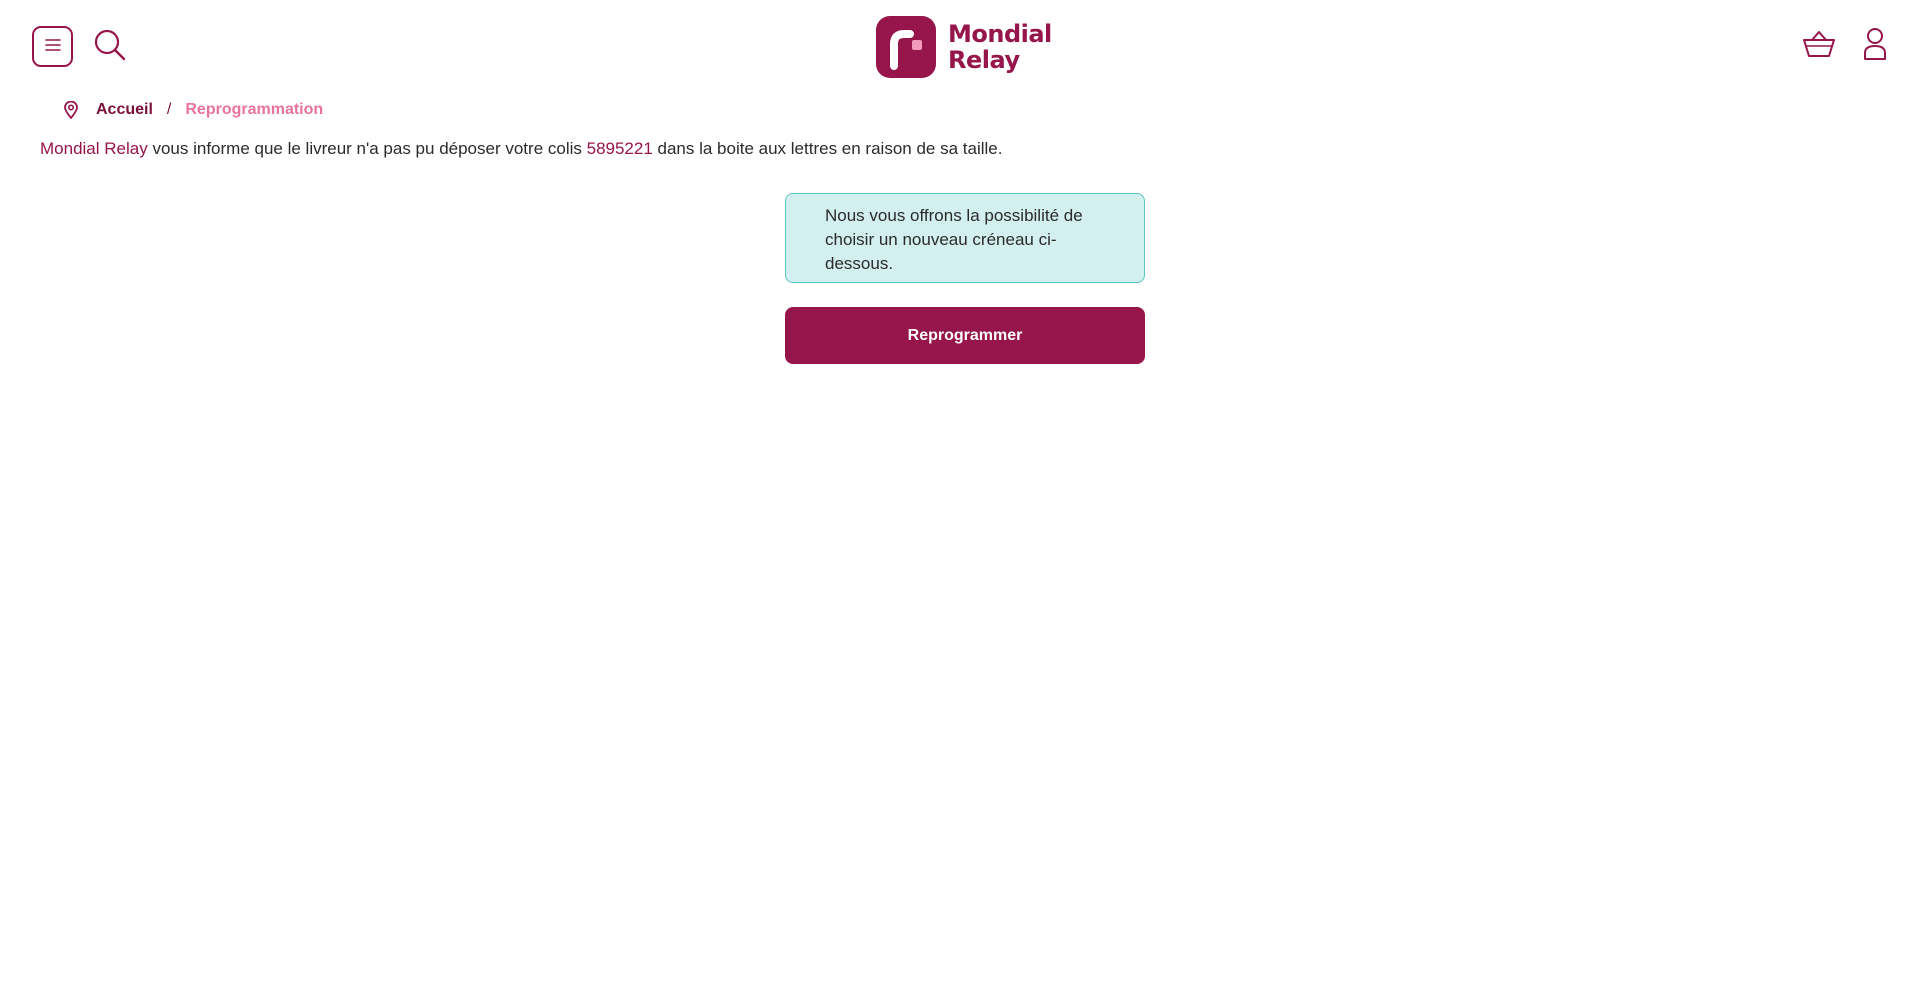 The width and height of the screenshot is (1920, 993). What do you see at coordinates (124, 110) in the screenshot?
I see `breadcrumb-home-link: Accueil` at bounding box center [124, 110].